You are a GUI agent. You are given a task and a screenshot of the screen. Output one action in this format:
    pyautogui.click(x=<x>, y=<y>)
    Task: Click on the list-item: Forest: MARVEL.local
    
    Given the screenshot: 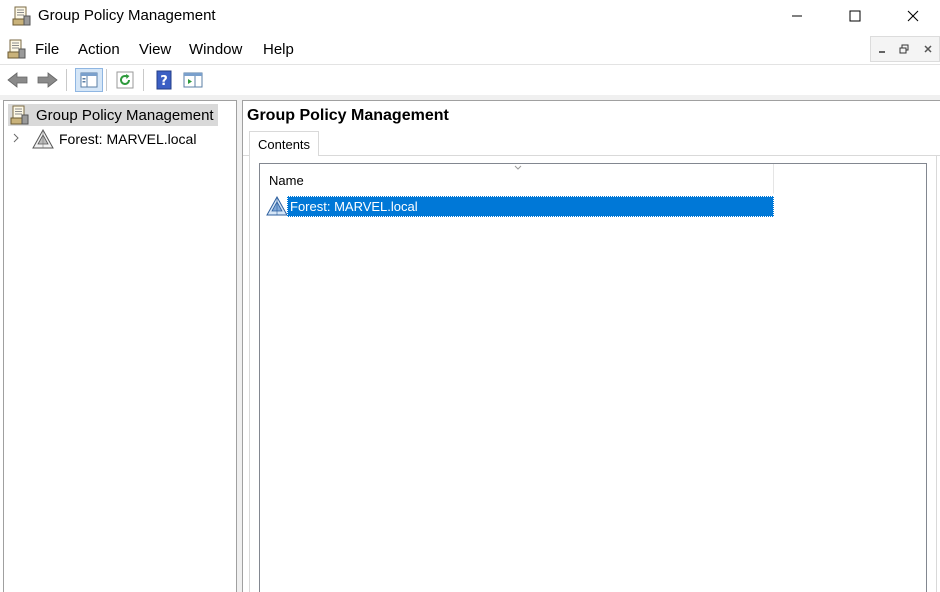 What is the action you would take?
    pyautogui.click(x=520, y=206)
    